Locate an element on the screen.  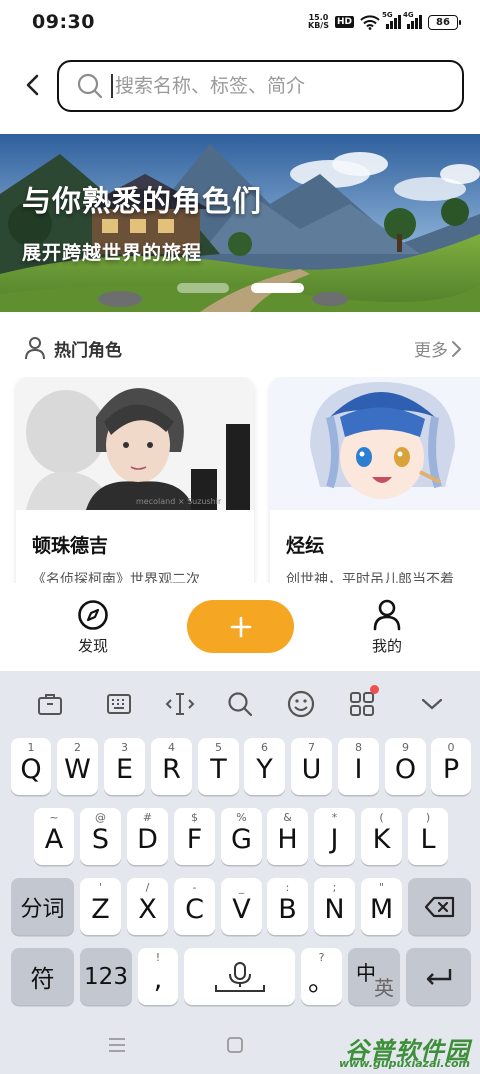
key-d: # D is located at coordinates (147, 836).